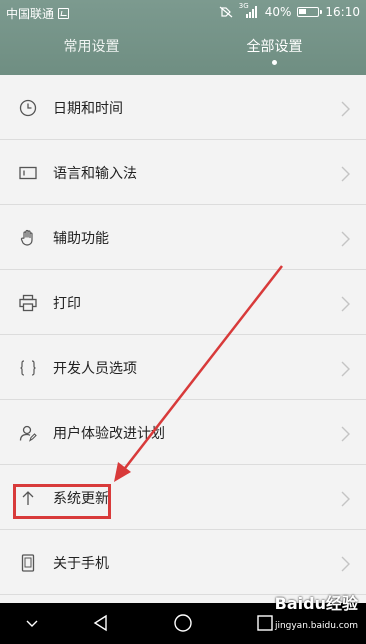 The height and width of the screenshot is (644, 366). What do you see at coordinates (183, 13) in the screenshot?
I see `status-bar: 中国联通 3G 40% 16:10` at bounding box center [183, 13].